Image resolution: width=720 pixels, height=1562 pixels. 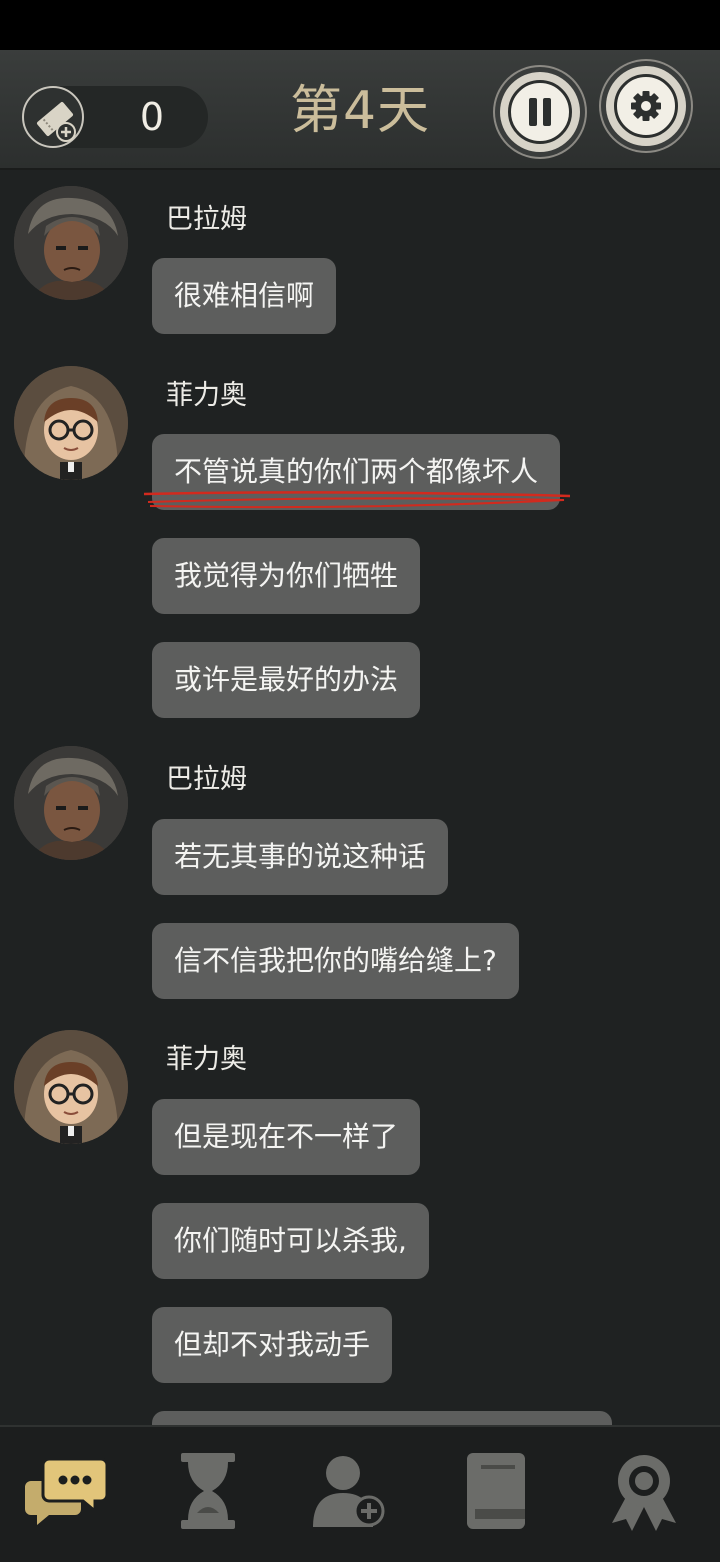 I want to click on message-bubble: 或许是最好的办法, so click(x=286, y=680).